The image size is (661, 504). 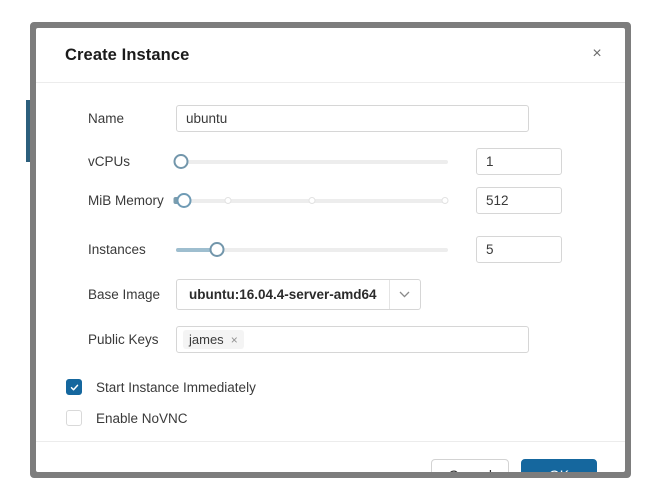 I want to click on name-input, so click(x=352, y=118).